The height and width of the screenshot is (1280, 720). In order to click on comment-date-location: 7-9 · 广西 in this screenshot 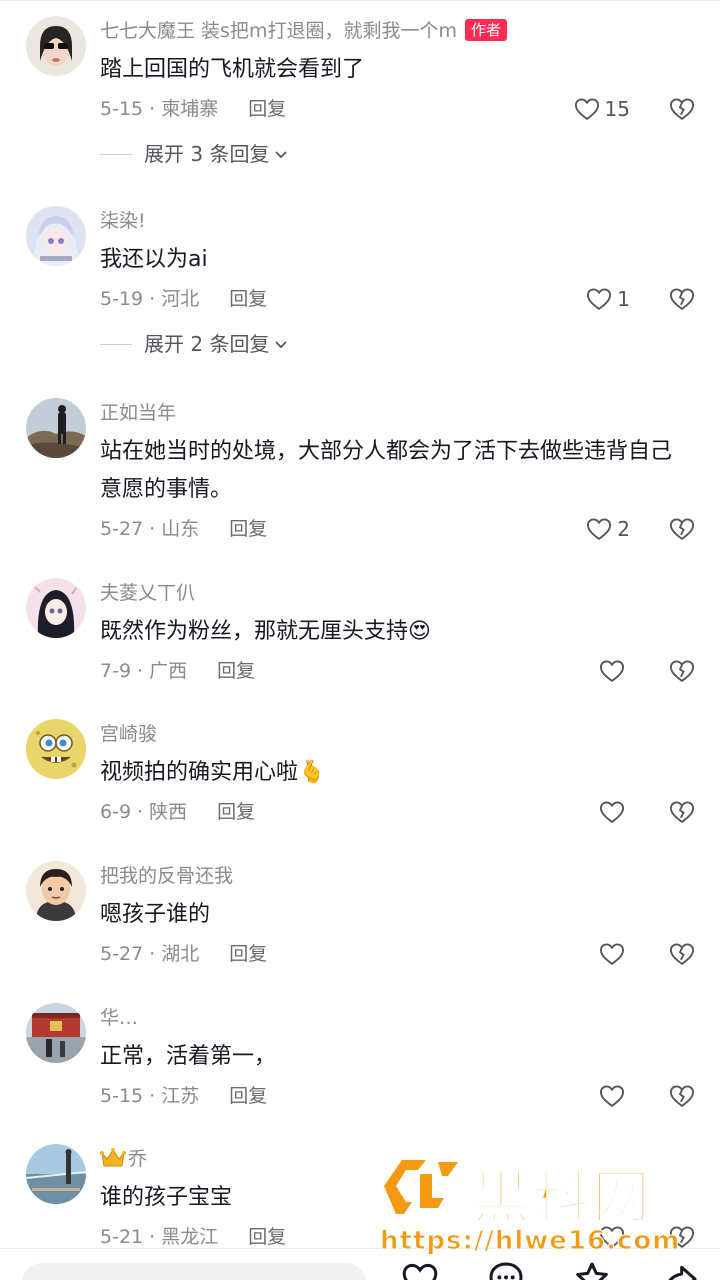, I will do `click(144, 671)`.